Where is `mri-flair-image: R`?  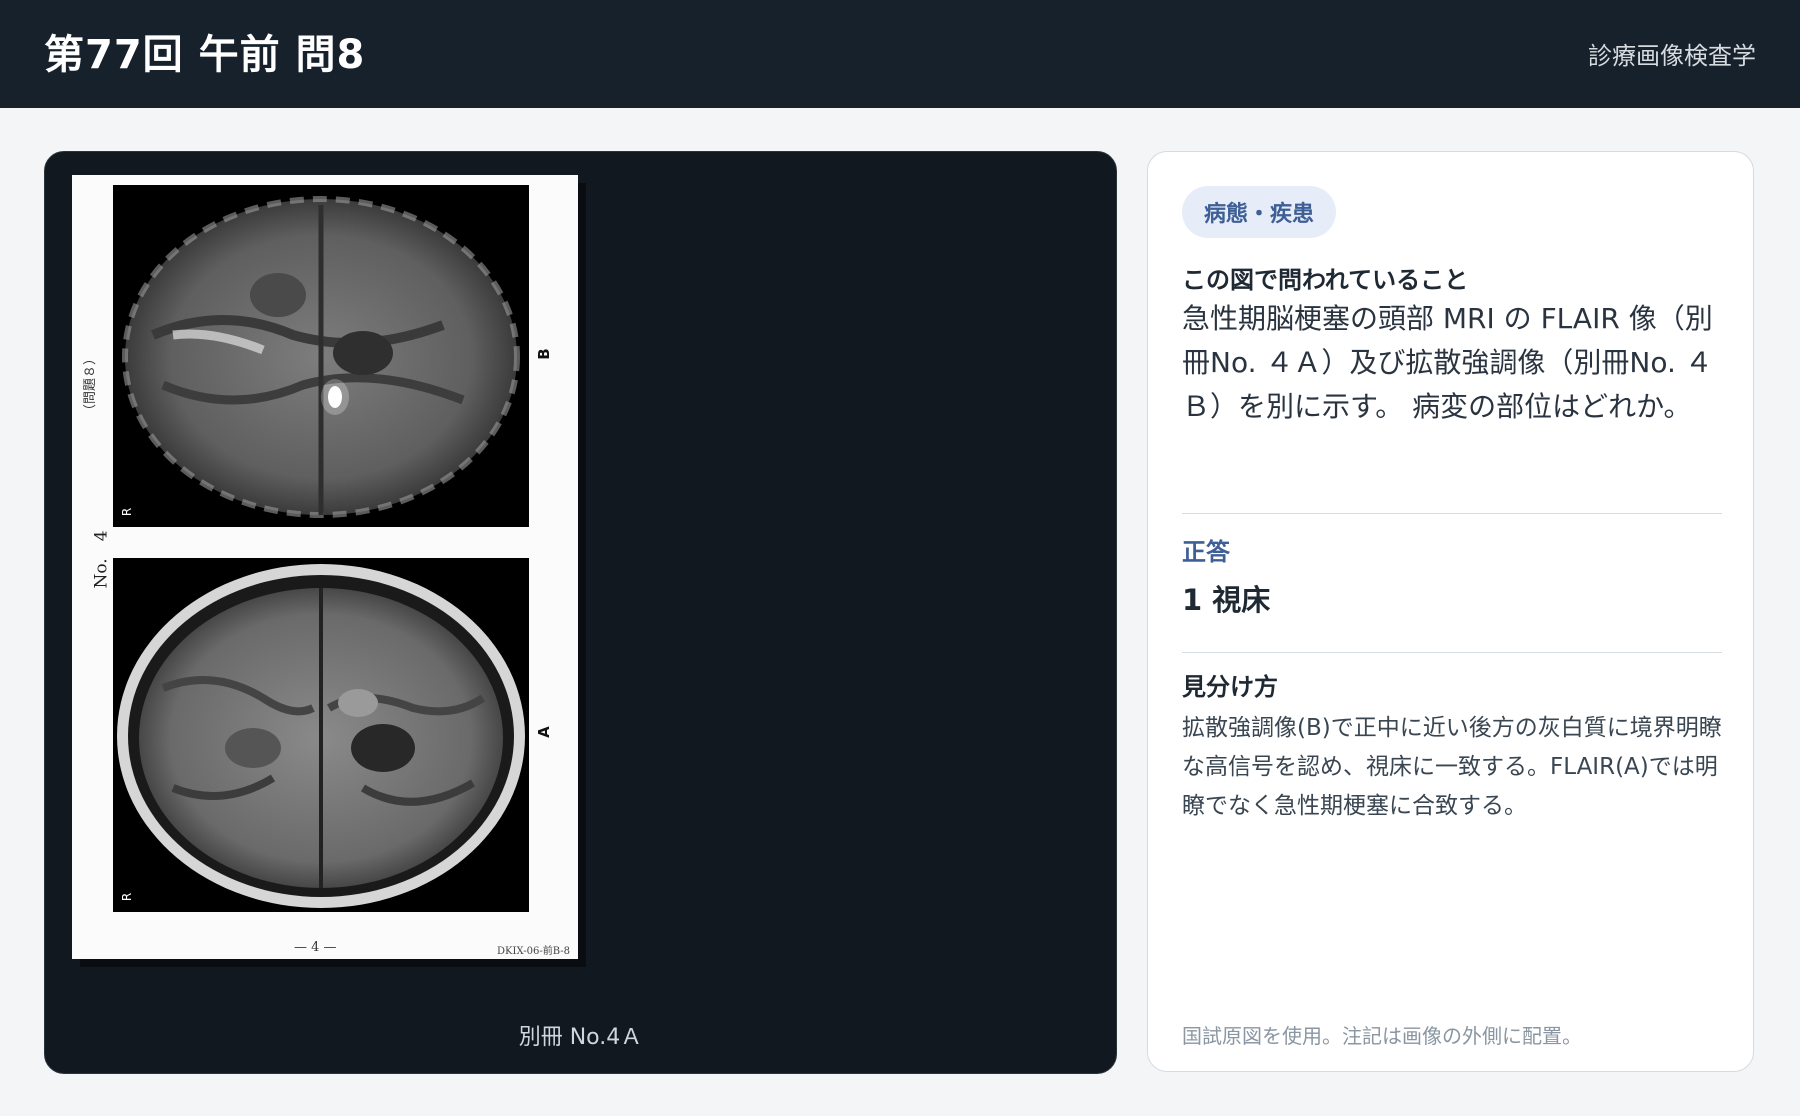
mri-flair-image: R is located at coordinates (321, 735).